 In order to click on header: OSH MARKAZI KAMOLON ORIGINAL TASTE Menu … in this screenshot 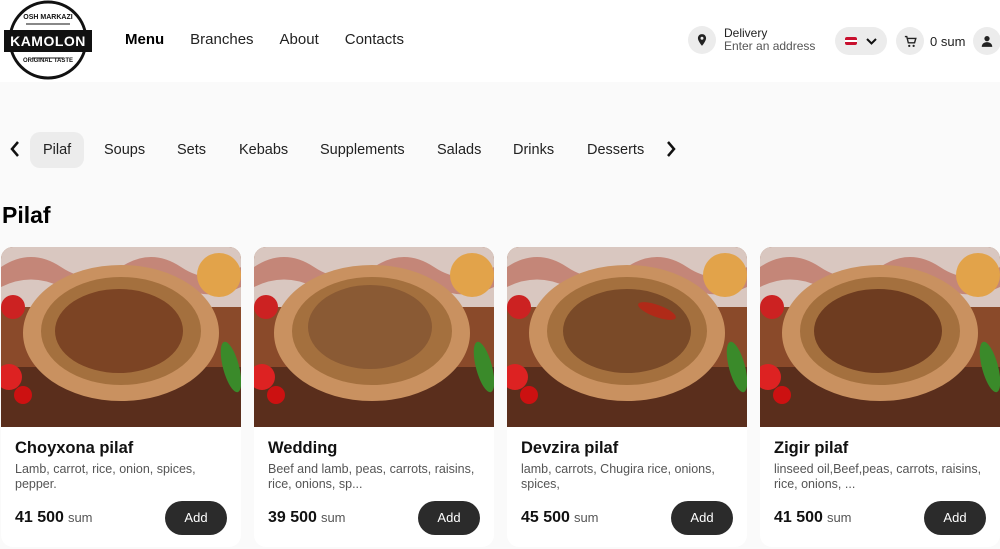, I will do `click(500, 41)`.